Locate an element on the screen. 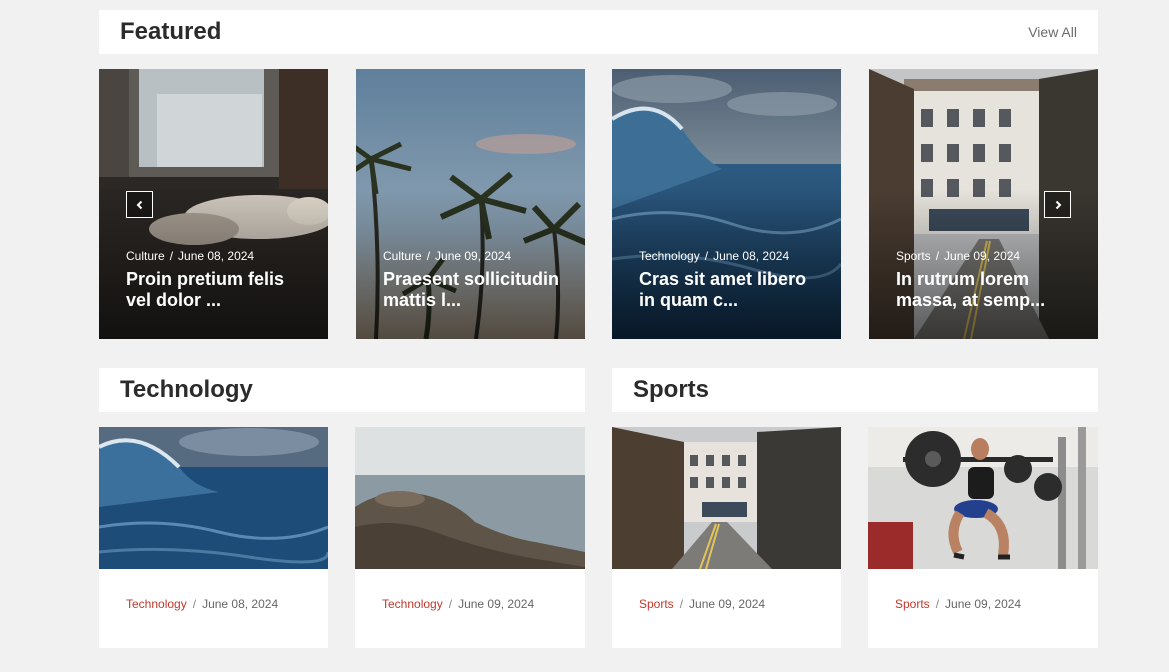  technology-meta-1: Technology / June 08, 2024 is located at coordinates (202, 604).